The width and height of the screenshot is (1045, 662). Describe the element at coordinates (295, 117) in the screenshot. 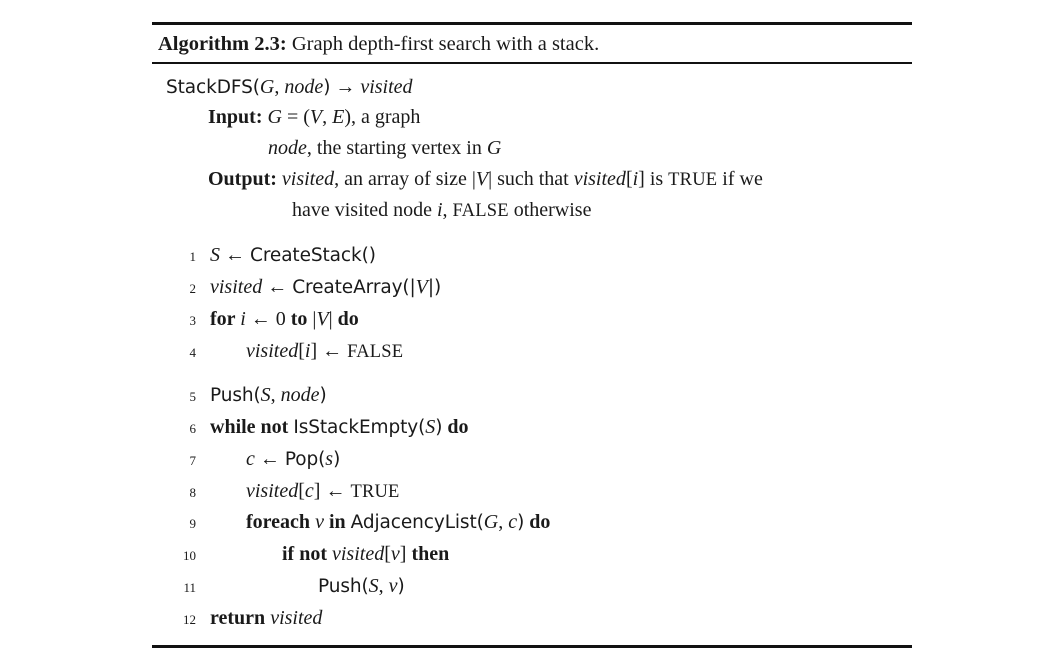

I see `spec-input-eq: = (` at that location.